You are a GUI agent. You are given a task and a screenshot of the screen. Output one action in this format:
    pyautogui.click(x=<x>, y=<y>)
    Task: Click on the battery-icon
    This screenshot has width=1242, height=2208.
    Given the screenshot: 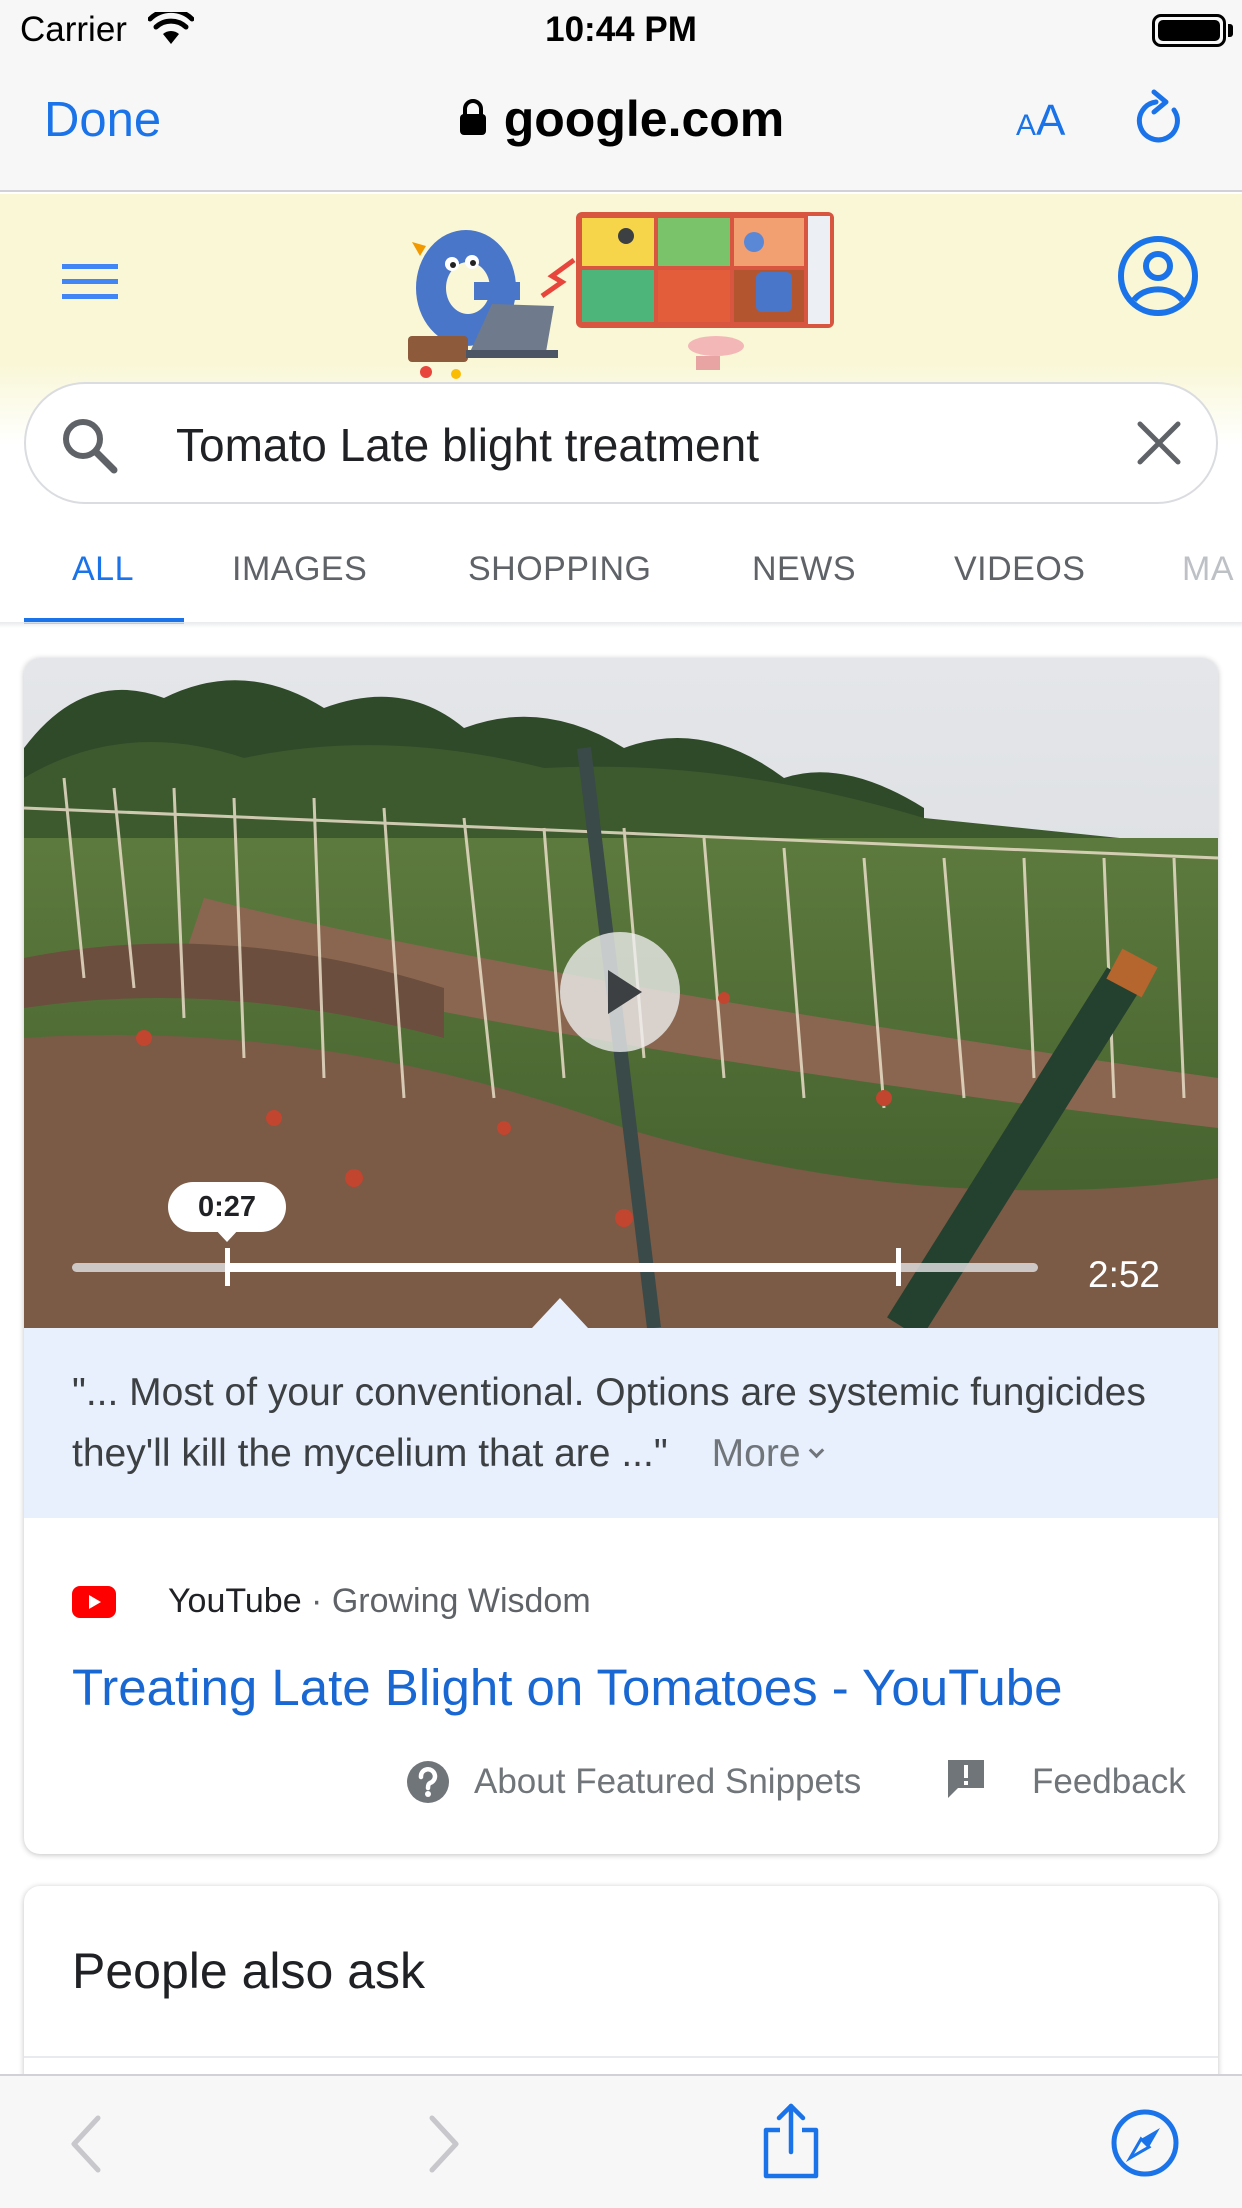 What is the action you would take?
    pyautogui.click(x=1189, y=30)
    